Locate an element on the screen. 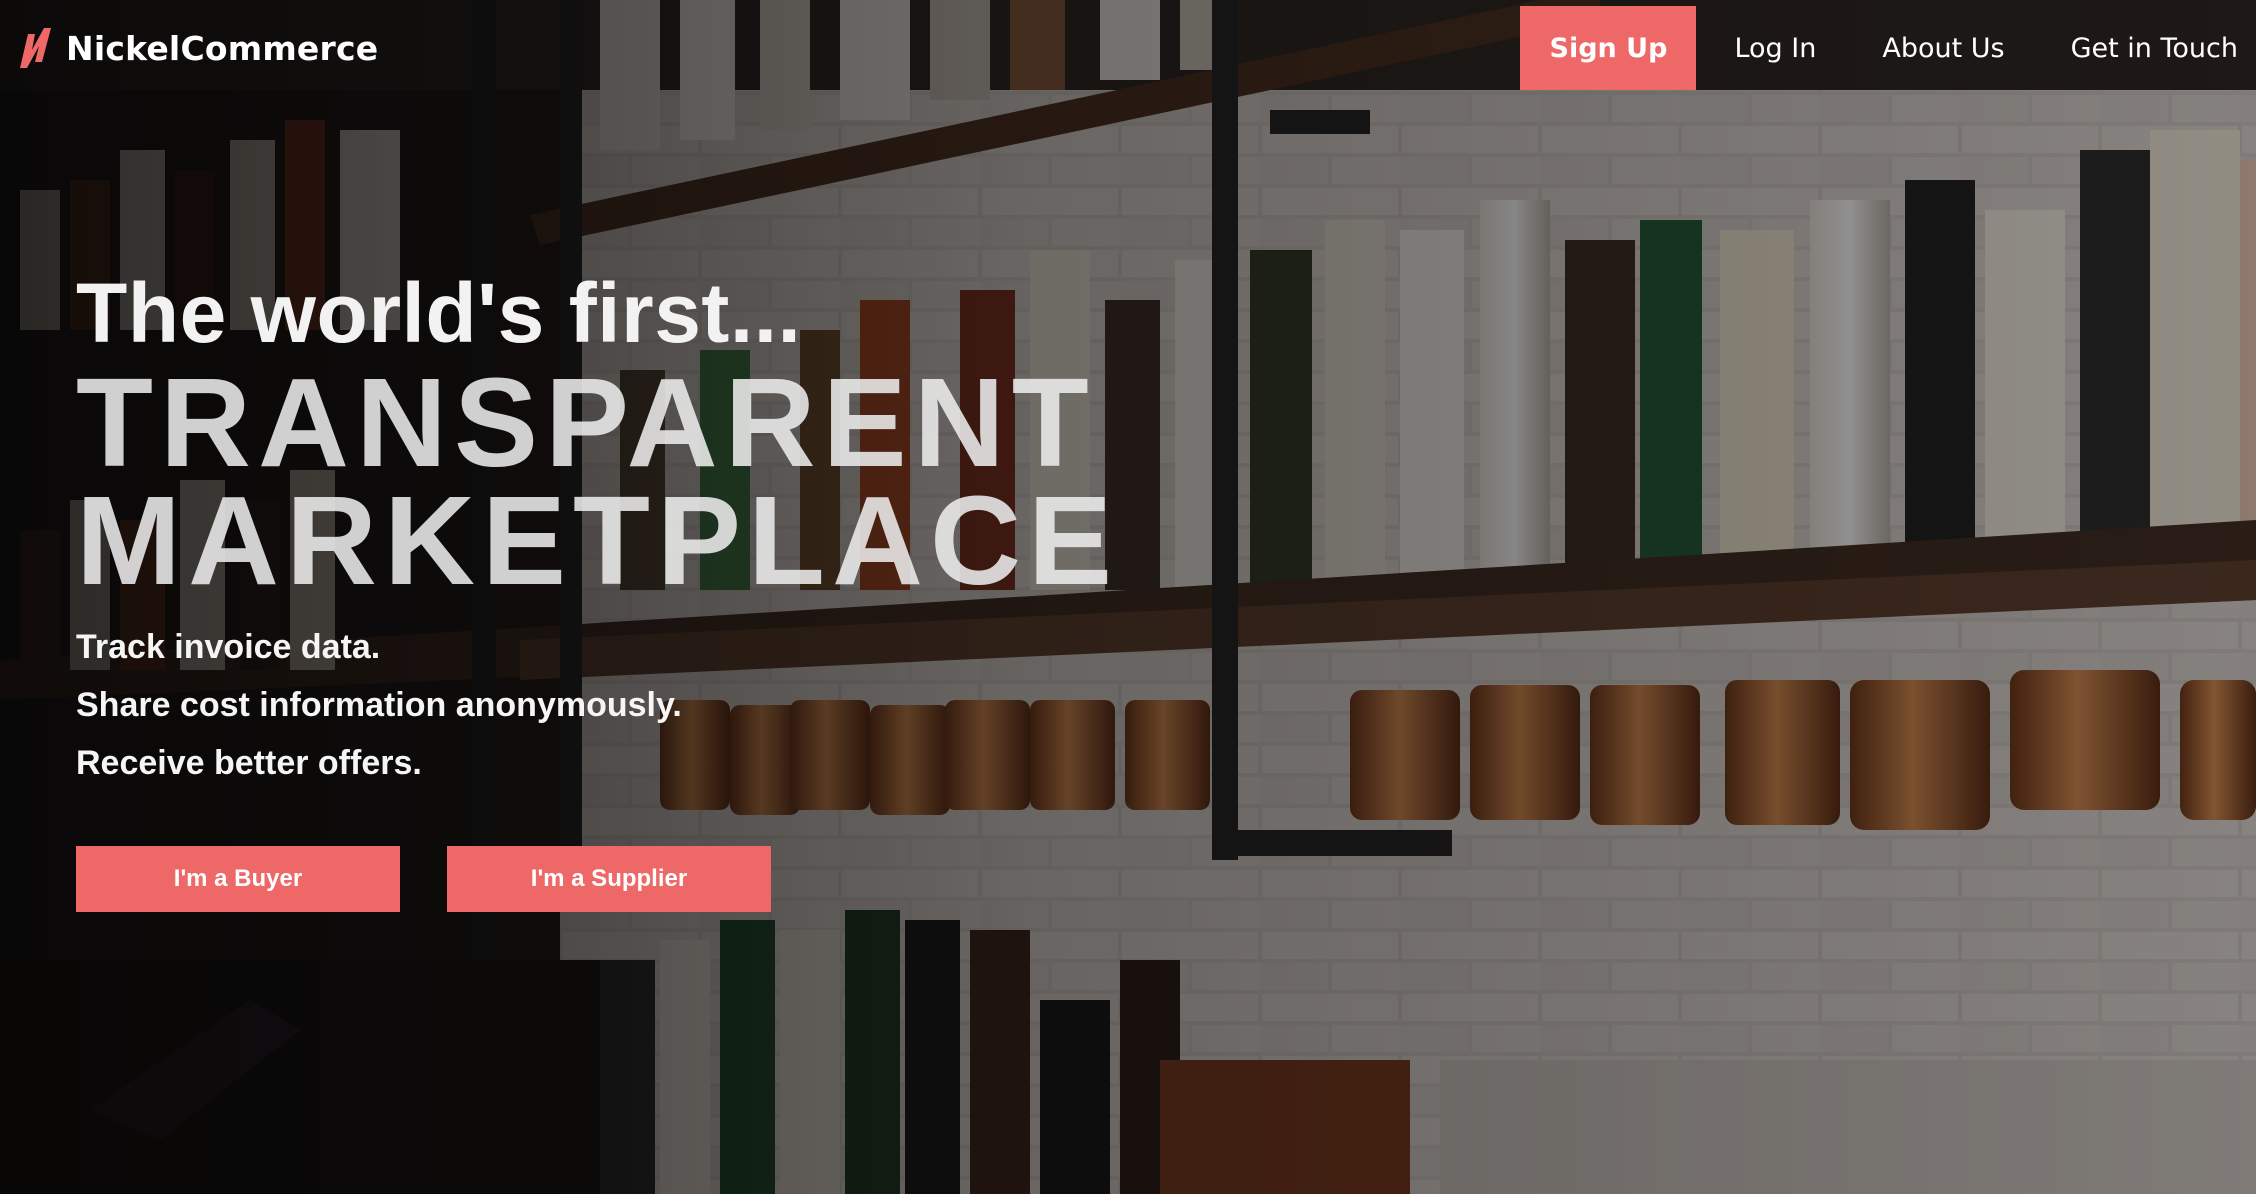 Image resolution: width=2256 pixels, height=1194 pixels. sign-up-button: Sign Up is located at coordinates (1608, 48).